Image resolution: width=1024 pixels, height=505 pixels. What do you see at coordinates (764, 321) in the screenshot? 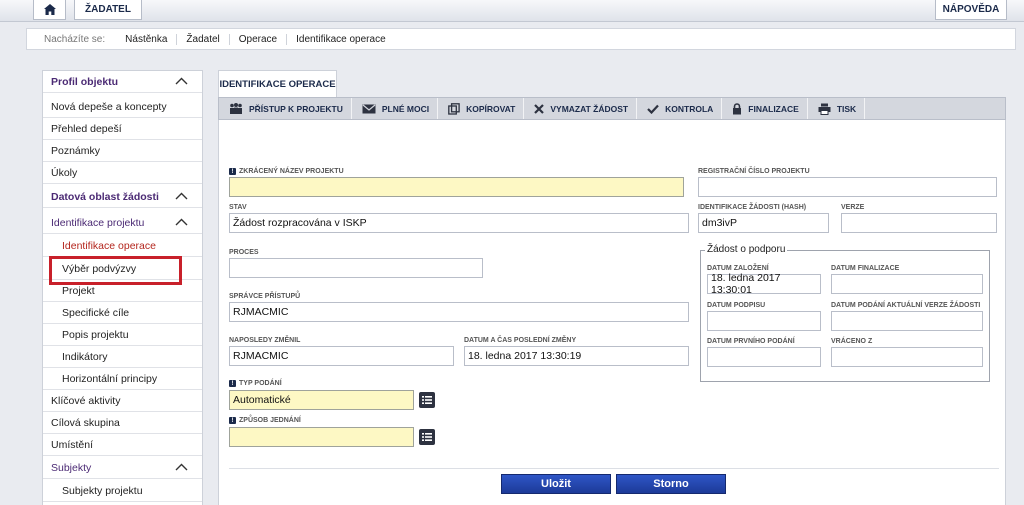
I see `signed-date-field` at bounding box center [764, 321].